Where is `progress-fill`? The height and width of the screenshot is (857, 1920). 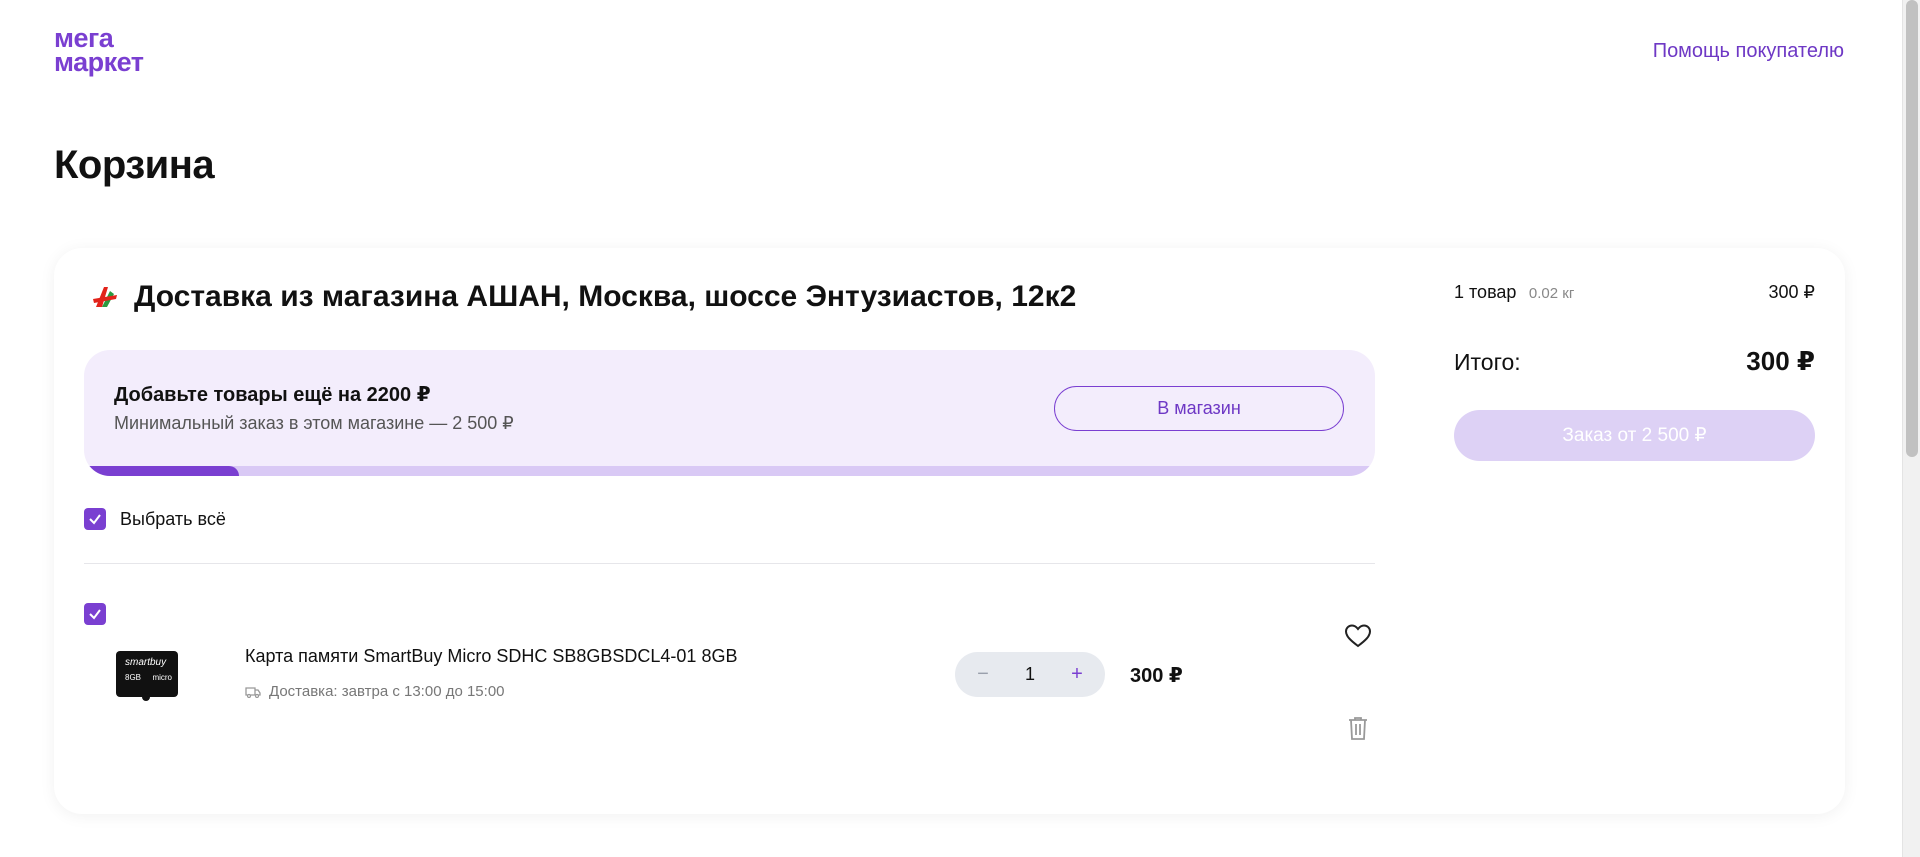 progress-fill is located at coordinates (161, 471).